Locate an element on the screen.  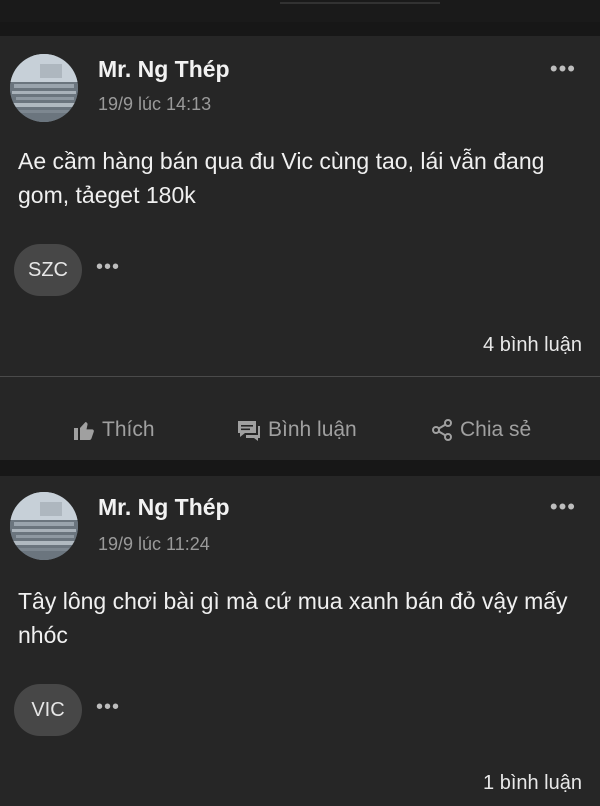
comments-count: 1 bình luận is located at coordinates (532, 783).